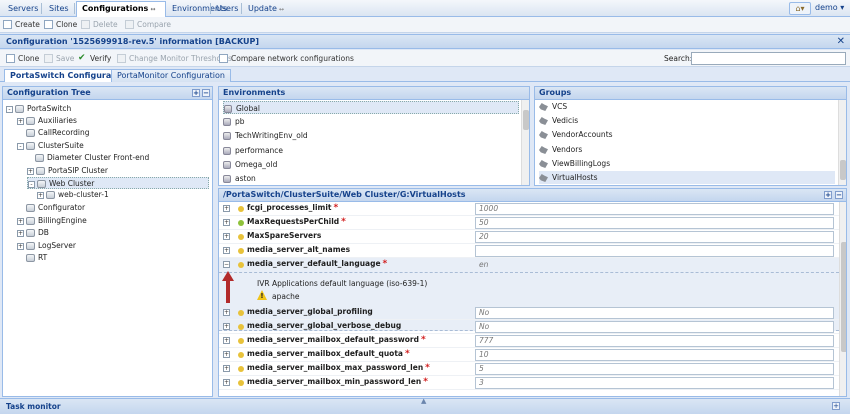 Image resolution: width=850 pixels, height=414 pixels. I want to click on param-value: 10, so click(654, 355).